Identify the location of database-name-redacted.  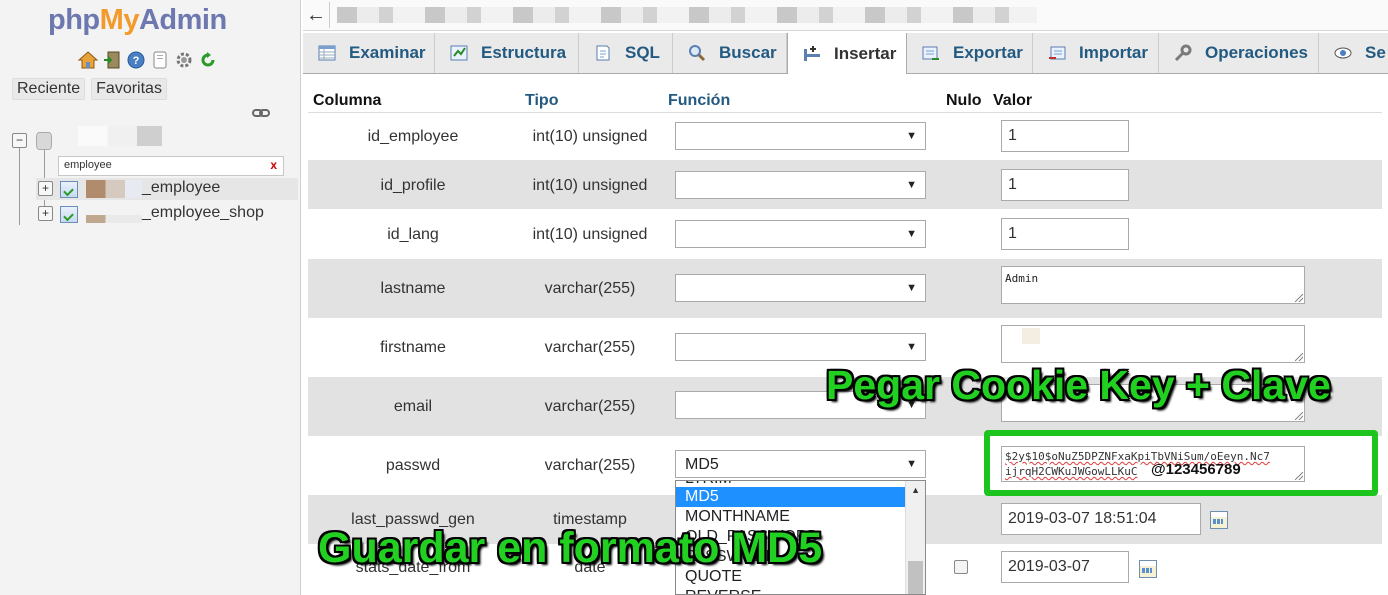
(120, 136).